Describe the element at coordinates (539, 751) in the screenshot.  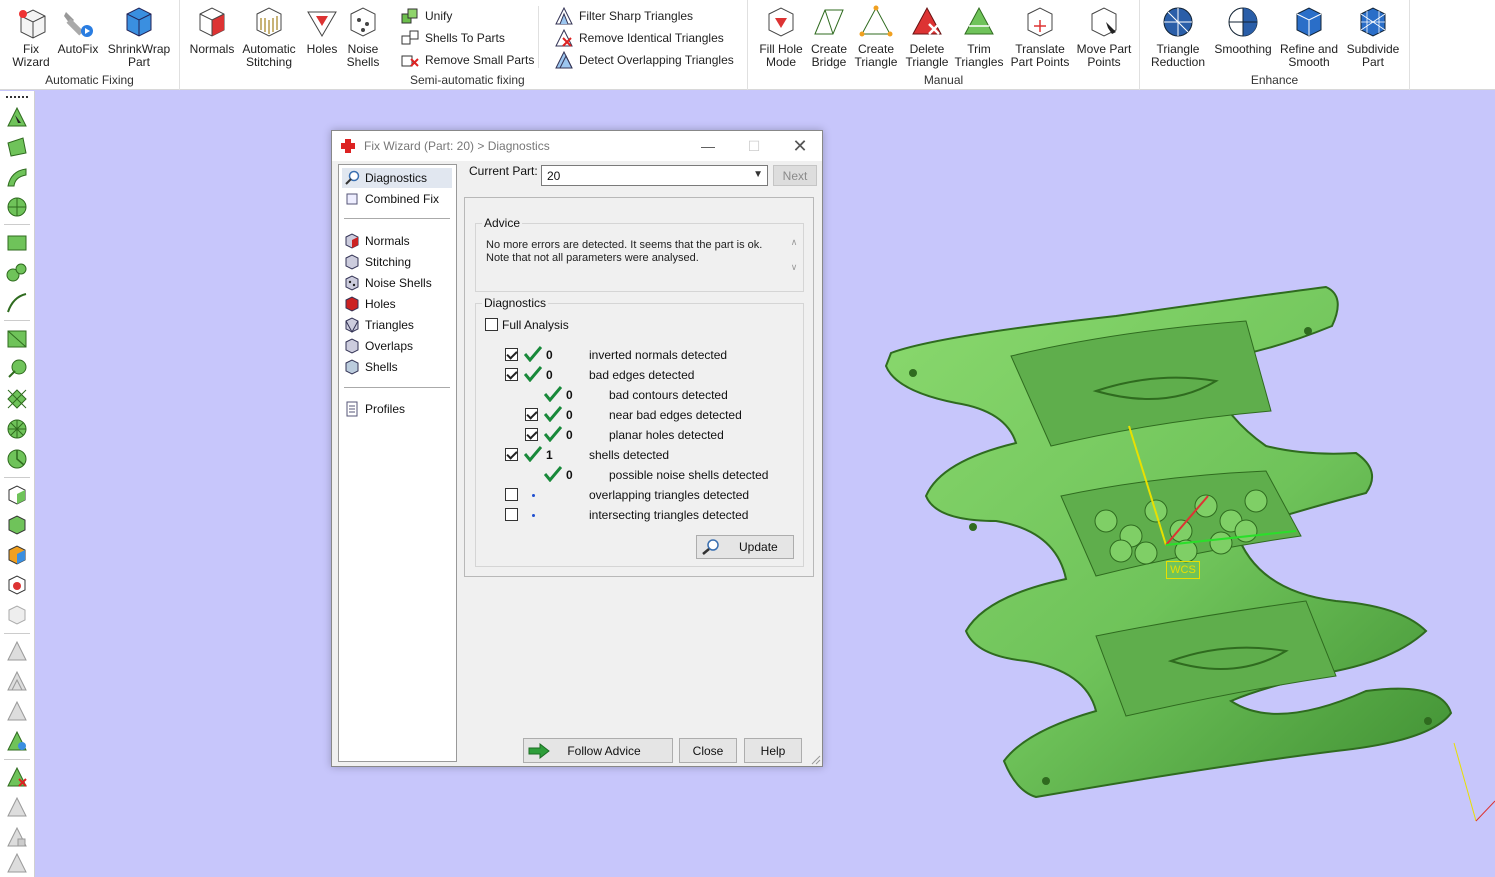
I see `green-arrow-icon` at that location.